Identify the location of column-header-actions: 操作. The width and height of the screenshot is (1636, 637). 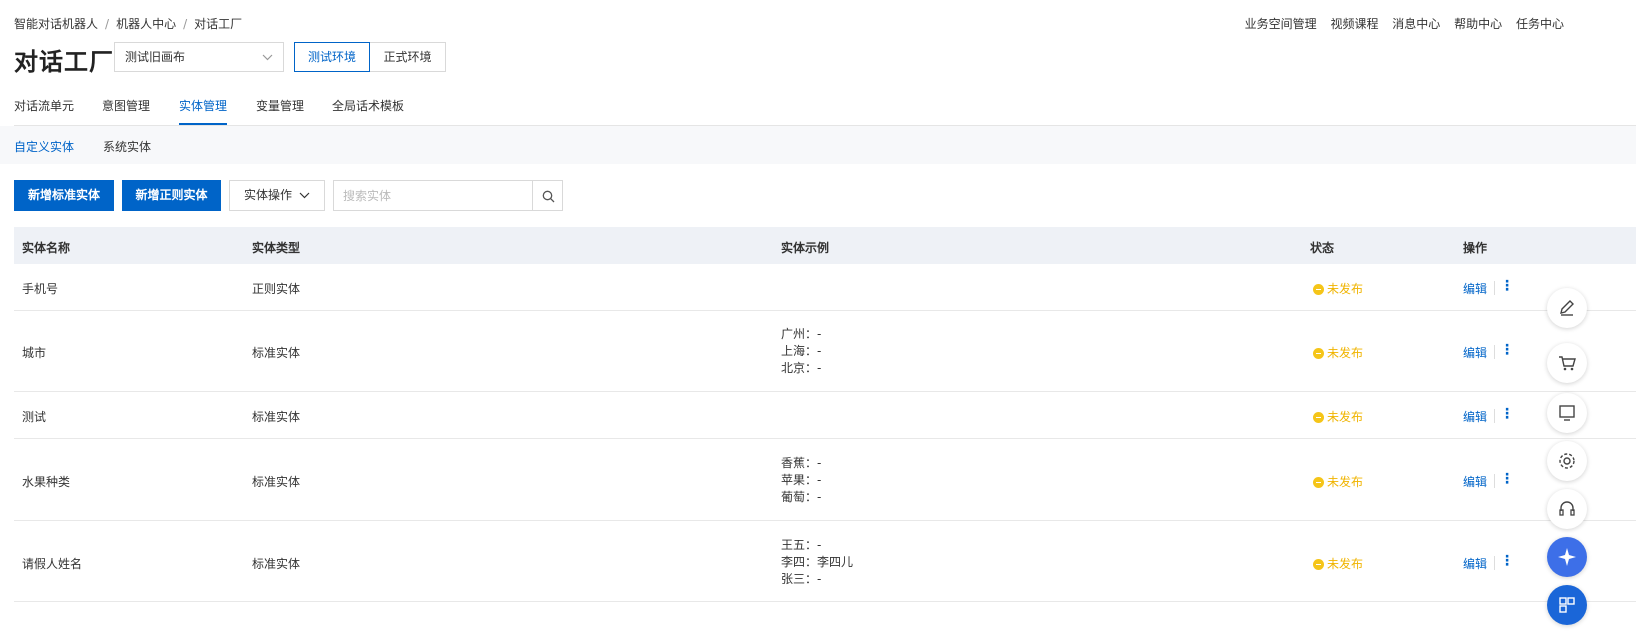
(1475, 248).